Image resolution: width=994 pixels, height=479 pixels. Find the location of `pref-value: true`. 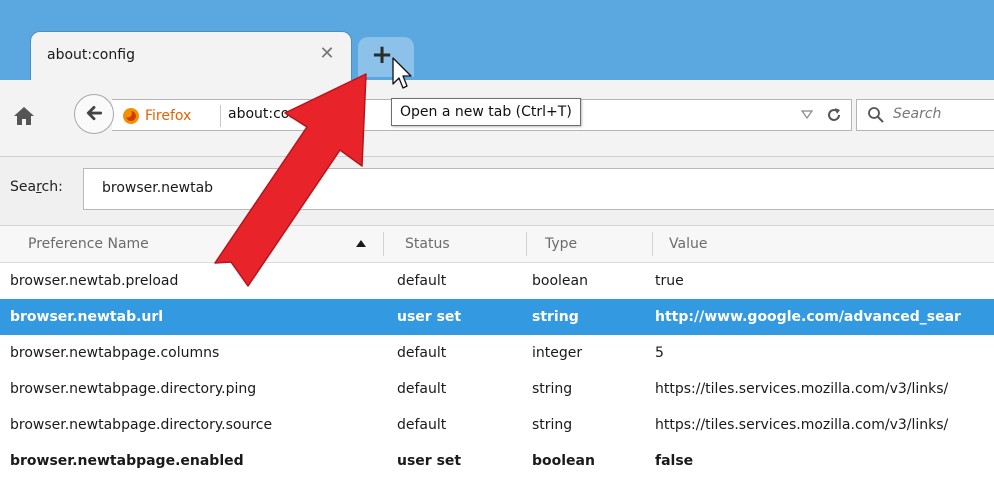

pref-value: true is located at coordinates (669, 281).